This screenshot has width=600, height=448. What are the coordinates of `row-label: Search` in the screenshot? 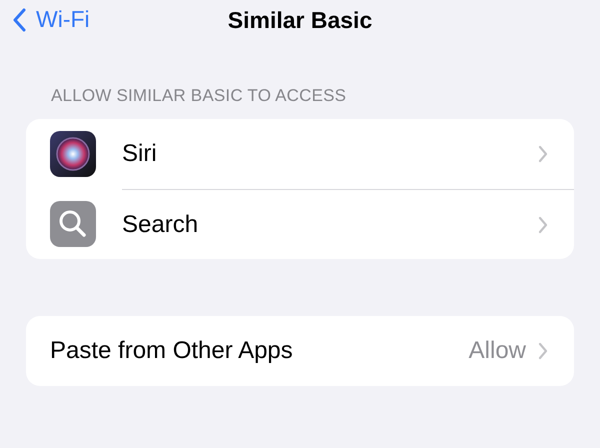 It's located at (161, 224).